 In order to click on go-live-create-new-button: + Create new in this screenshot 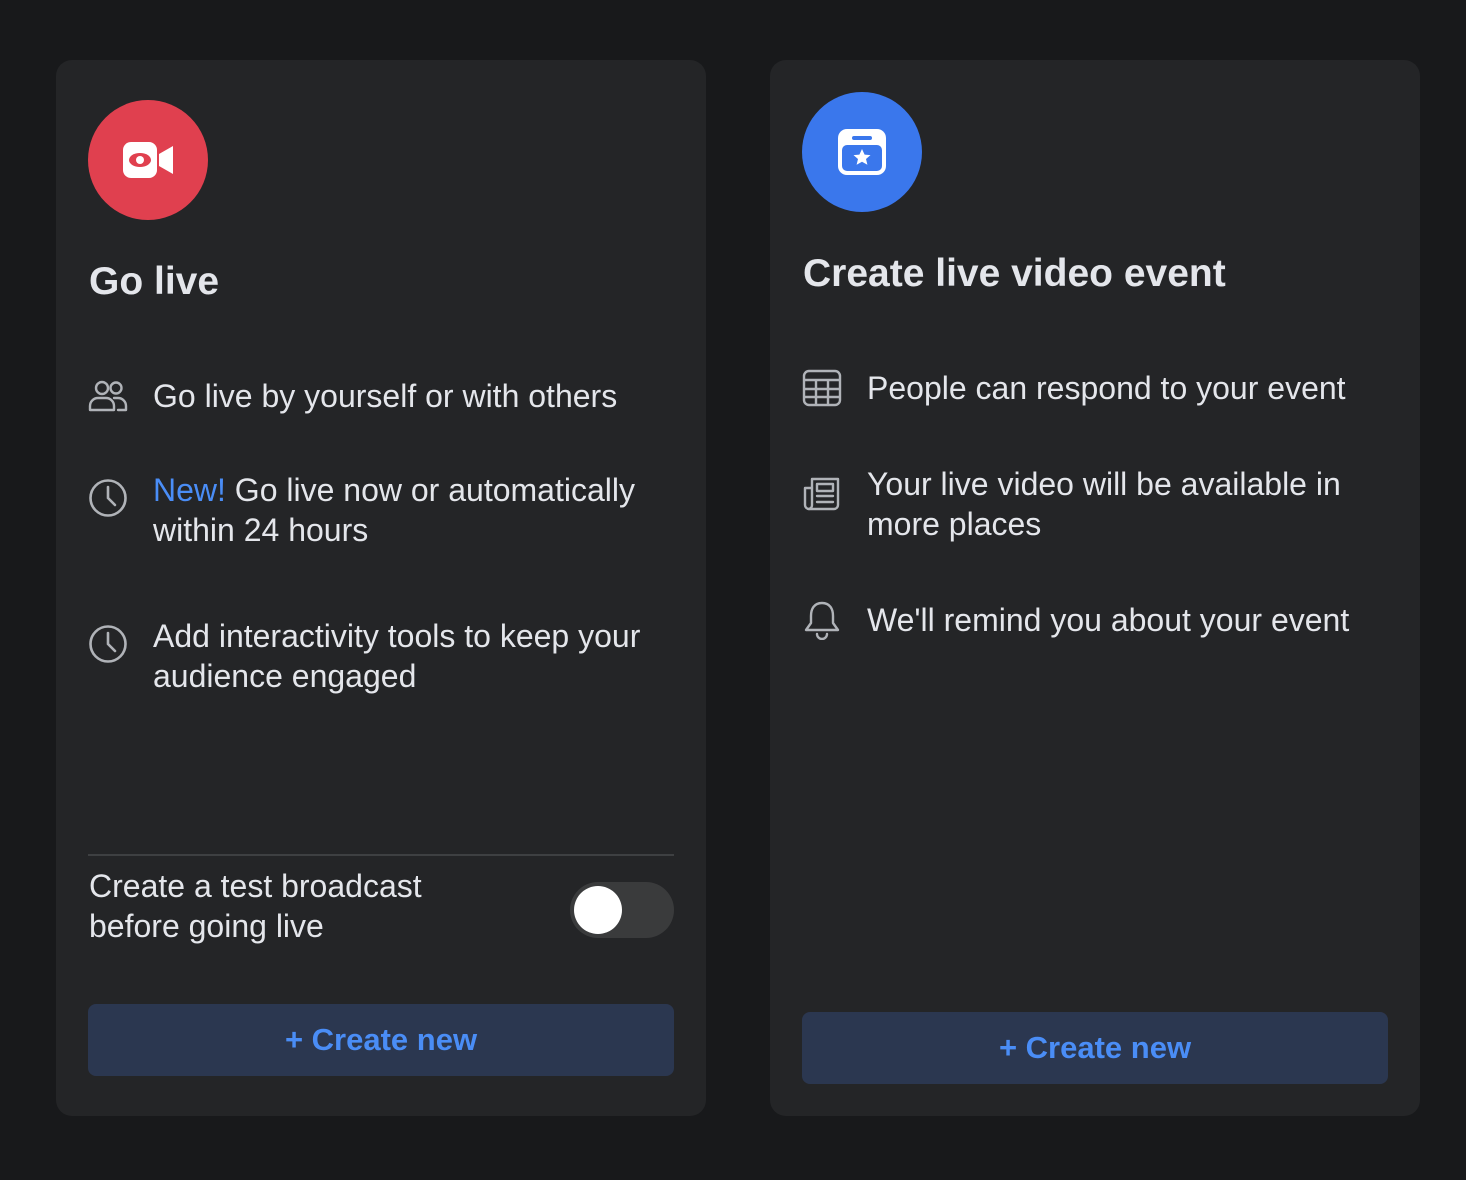, I will do `click(381, 1040)`.